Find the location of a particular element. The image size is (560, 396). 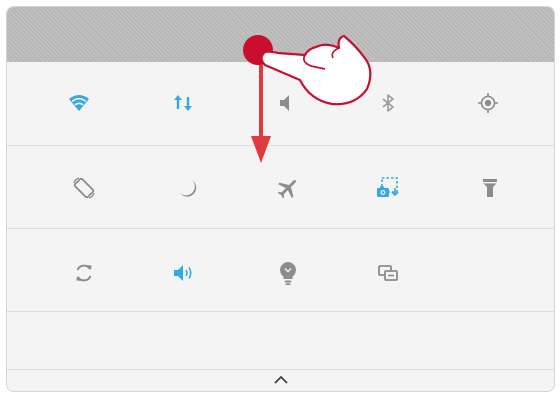

screen-mirroring-icon is located at coordinates (388, 273).